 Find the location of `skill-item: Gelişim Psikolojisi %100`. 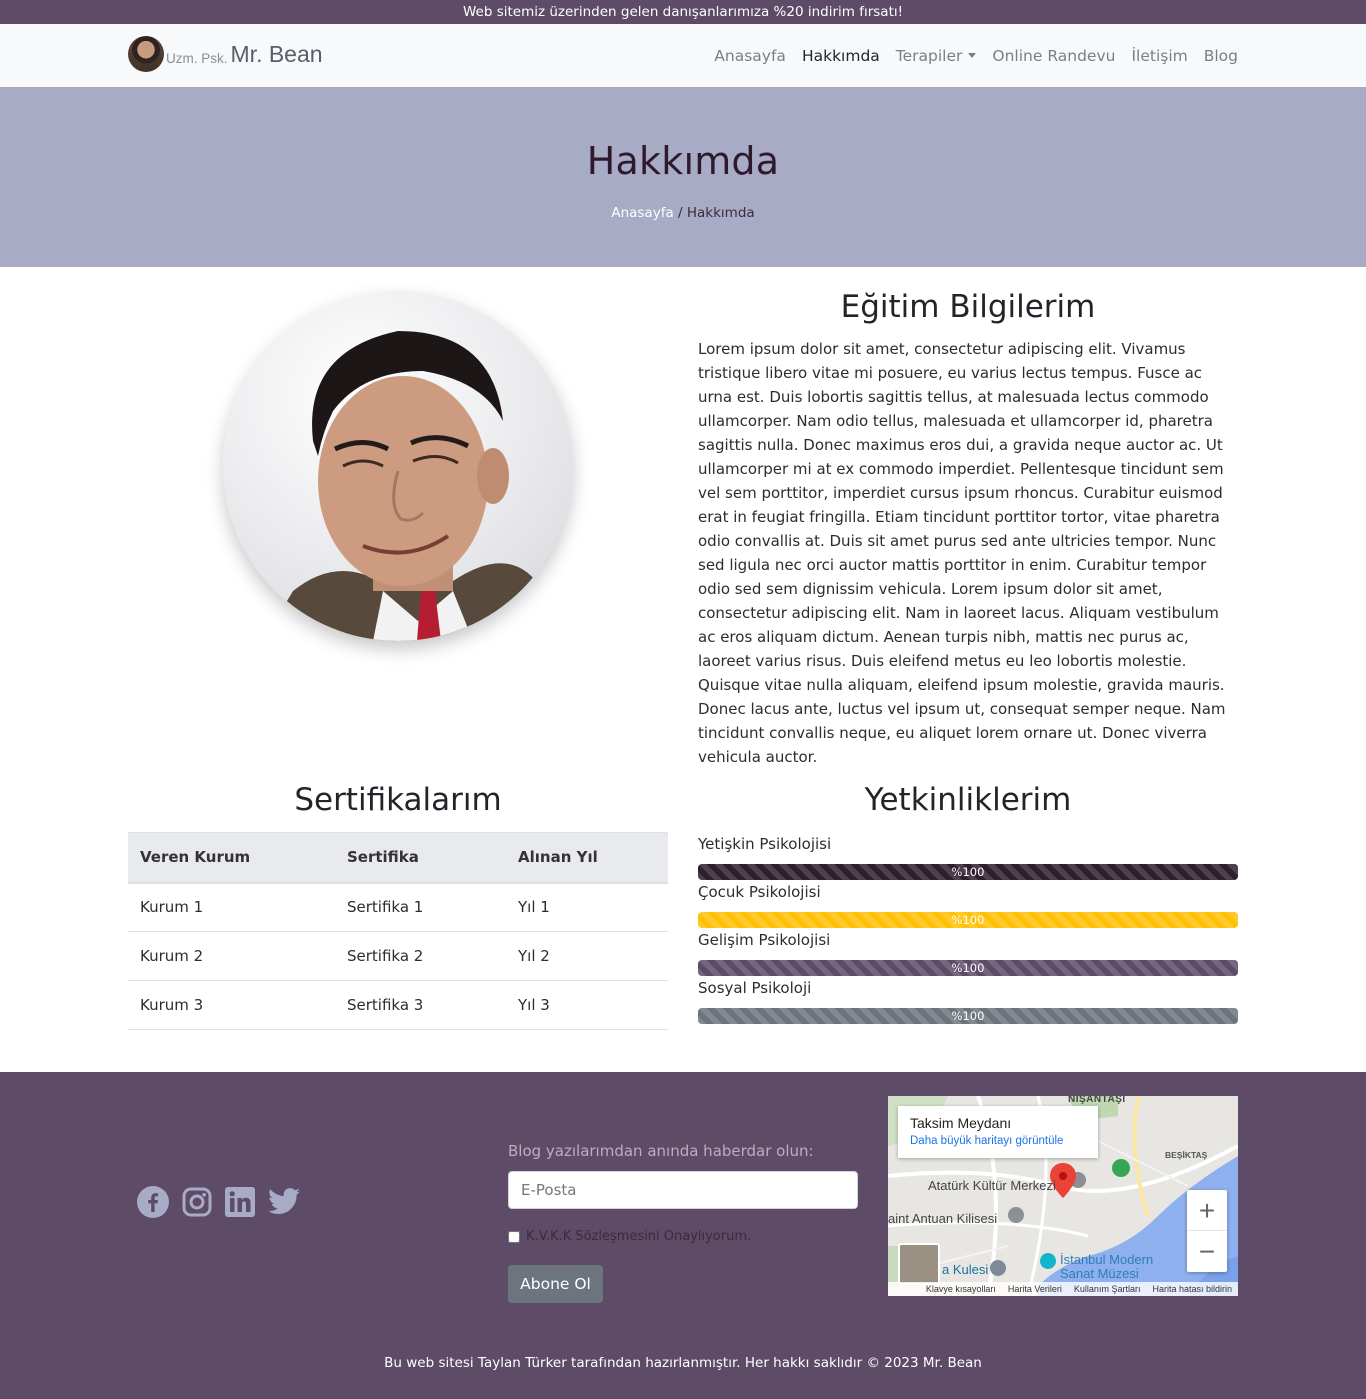

skill-item: Gelişim Psikolojisi %100 is located at coordinates (968, 952).